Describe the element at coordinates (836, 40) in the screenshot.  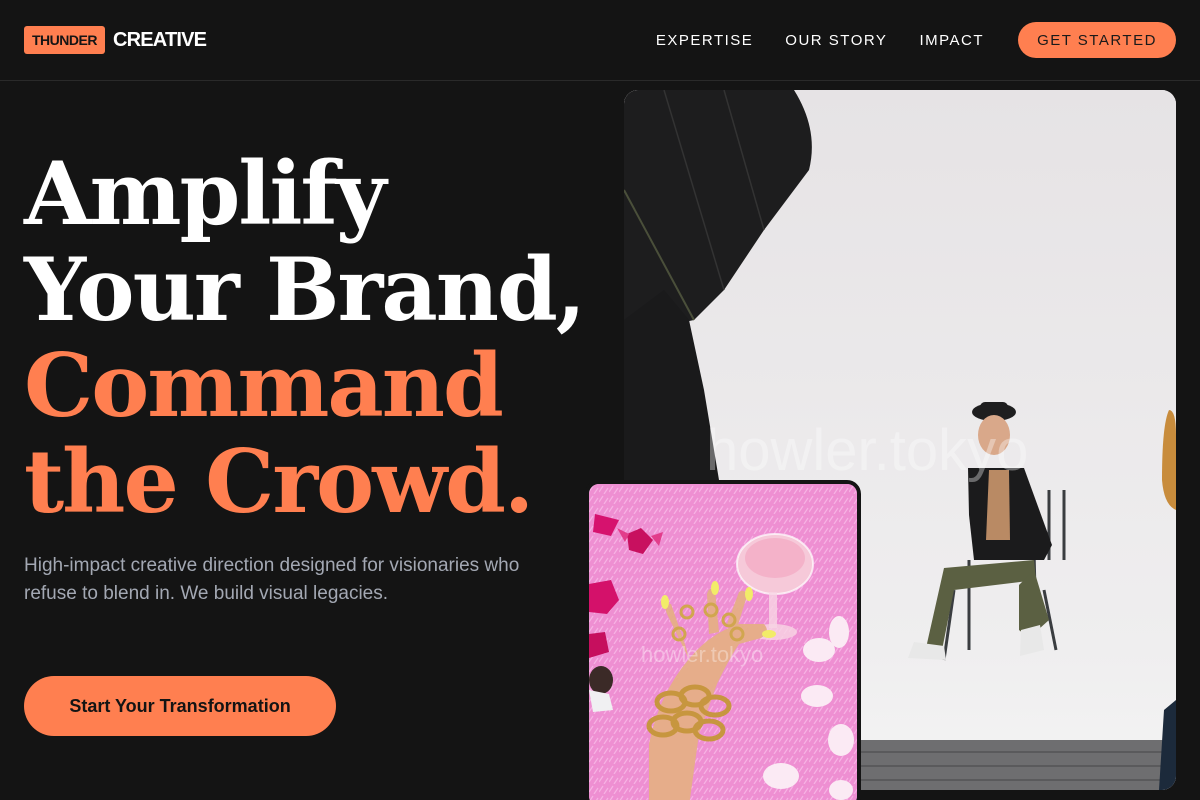
I see `nav-link-our-story: OUR STORY` at that location.